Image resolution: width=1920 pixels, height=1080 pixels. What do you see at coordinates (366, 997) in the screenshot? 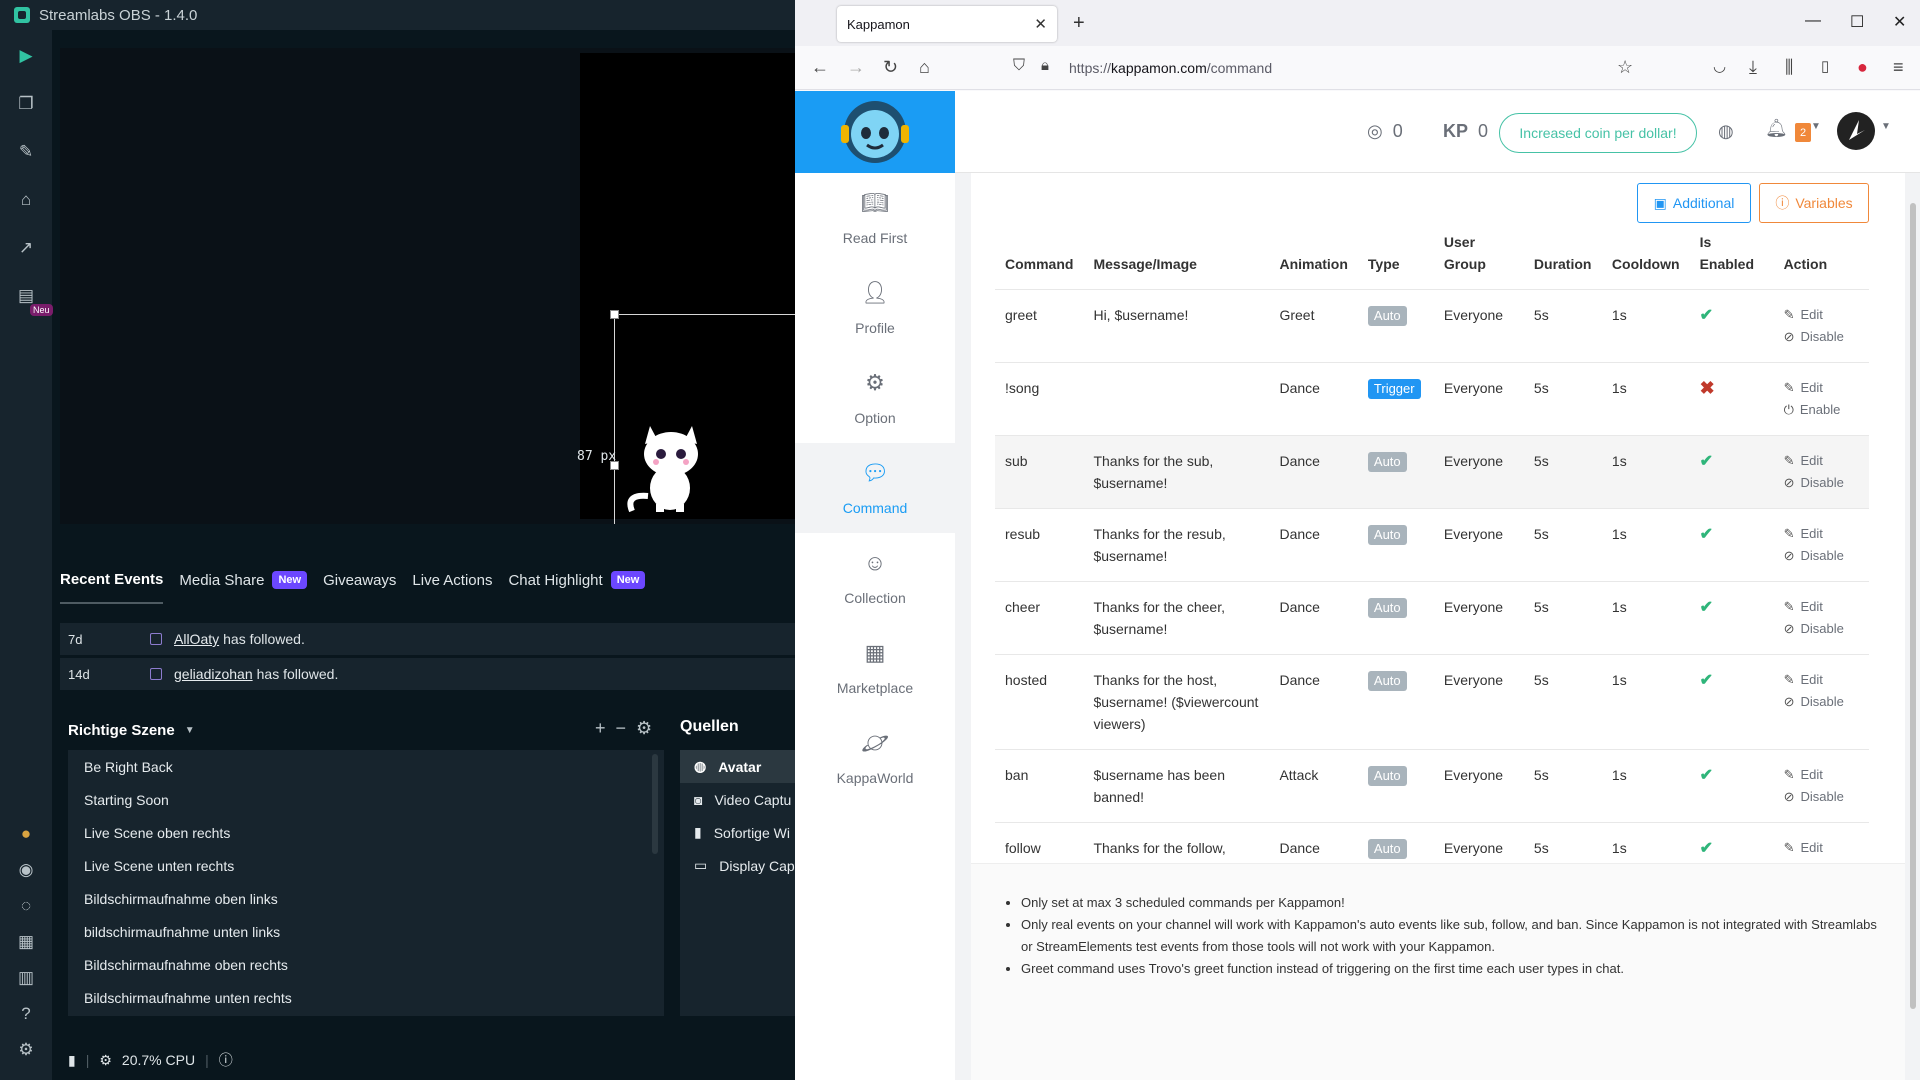
I see `scene-item: Bildschirmaufnahme unten rechts` at bounding box center [366, 997].